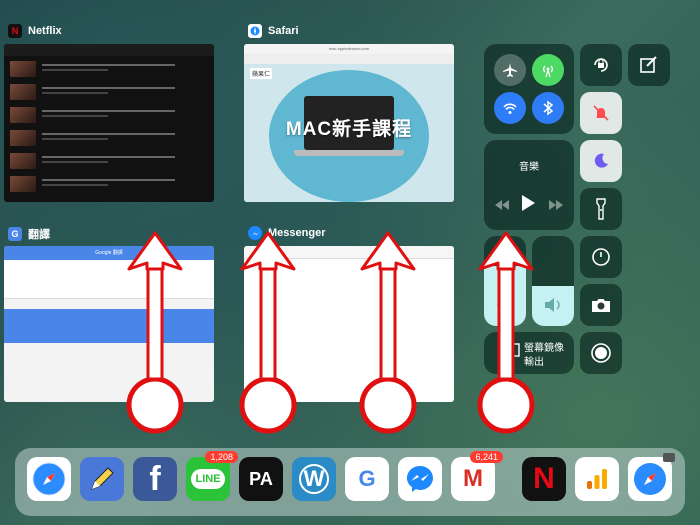  Describe the element at coordinates (212, 476) in the screenshot. I see `line-icon: LINE 1,208` at that location.